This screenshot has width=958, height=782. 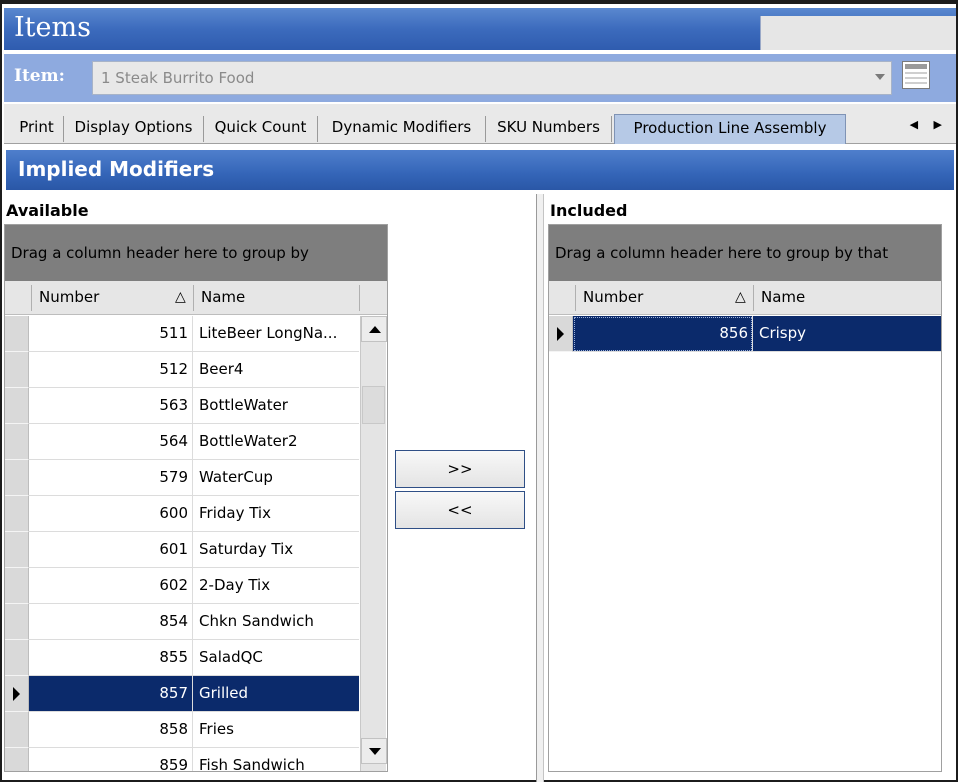 I want to click on section-header: Implied Modifiers, so click(x=480, y=170).